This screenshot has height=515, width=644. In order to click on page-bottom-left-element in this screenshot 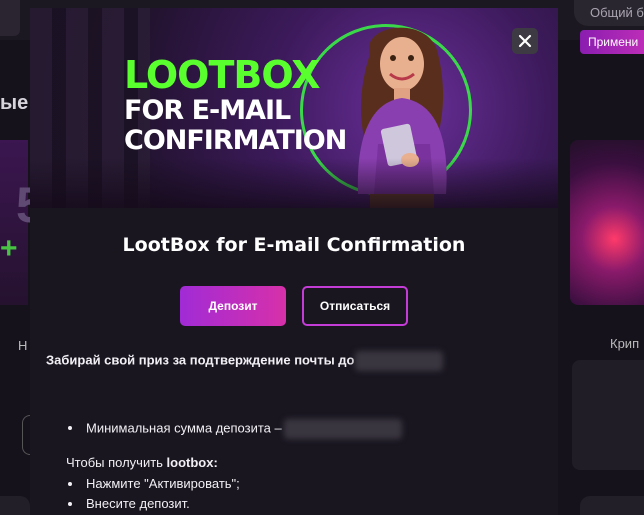, I will do `click(15, 505)`.